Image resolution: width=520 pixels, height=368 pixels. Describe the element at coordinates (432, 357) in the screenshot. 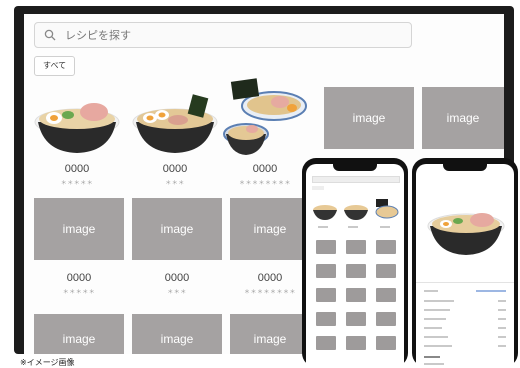

I see `mini-heading-line` at that location.